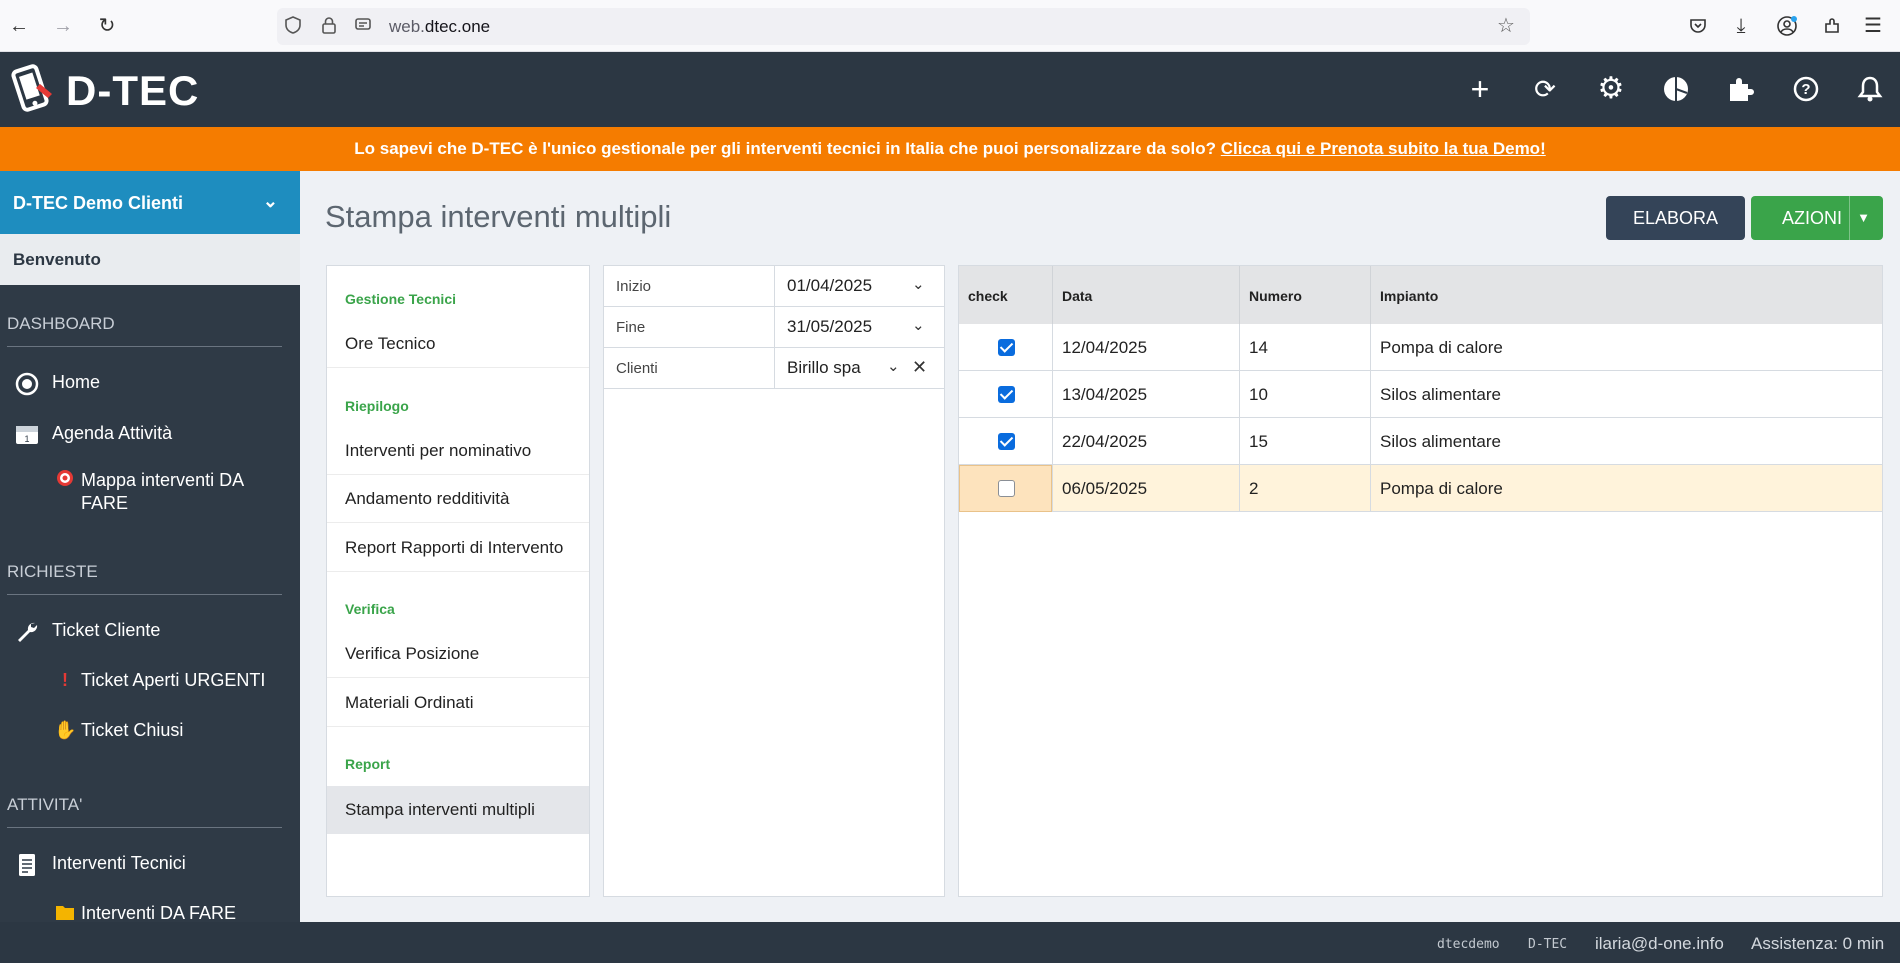 The image size is (1900, 963). What do you see at coordinates (637, 368) in the screenshot?
I see `clienti-label: Clienti` at bounding box center [637, 368].